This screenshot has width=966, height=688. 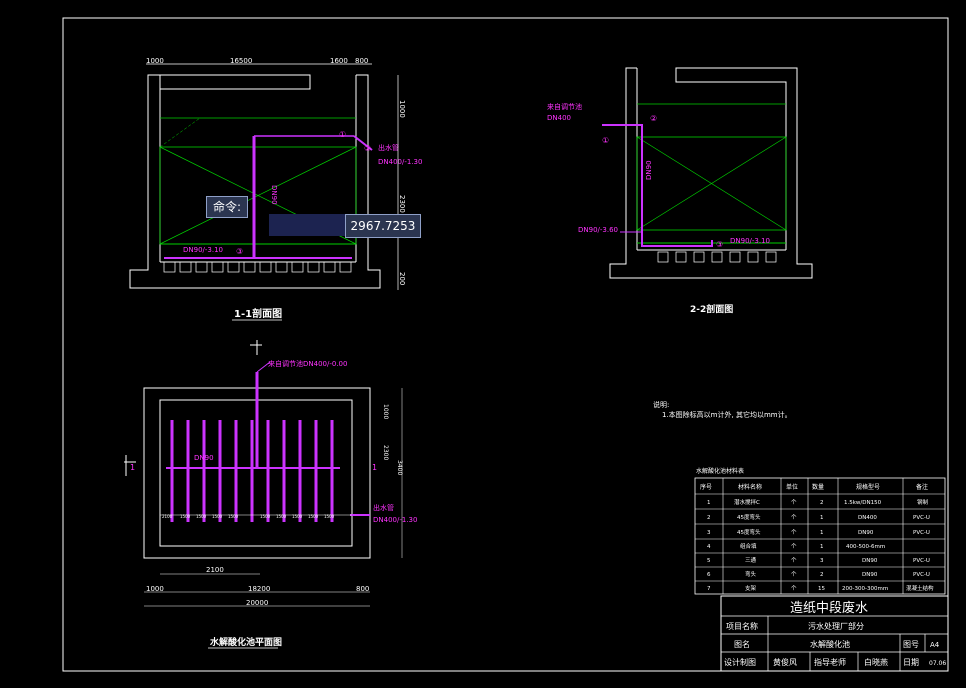 What do you see at coordinates (865, 589) in the screenshot?
I see `table-cell: 200-300-300mm` at bounding box center [865, 589].